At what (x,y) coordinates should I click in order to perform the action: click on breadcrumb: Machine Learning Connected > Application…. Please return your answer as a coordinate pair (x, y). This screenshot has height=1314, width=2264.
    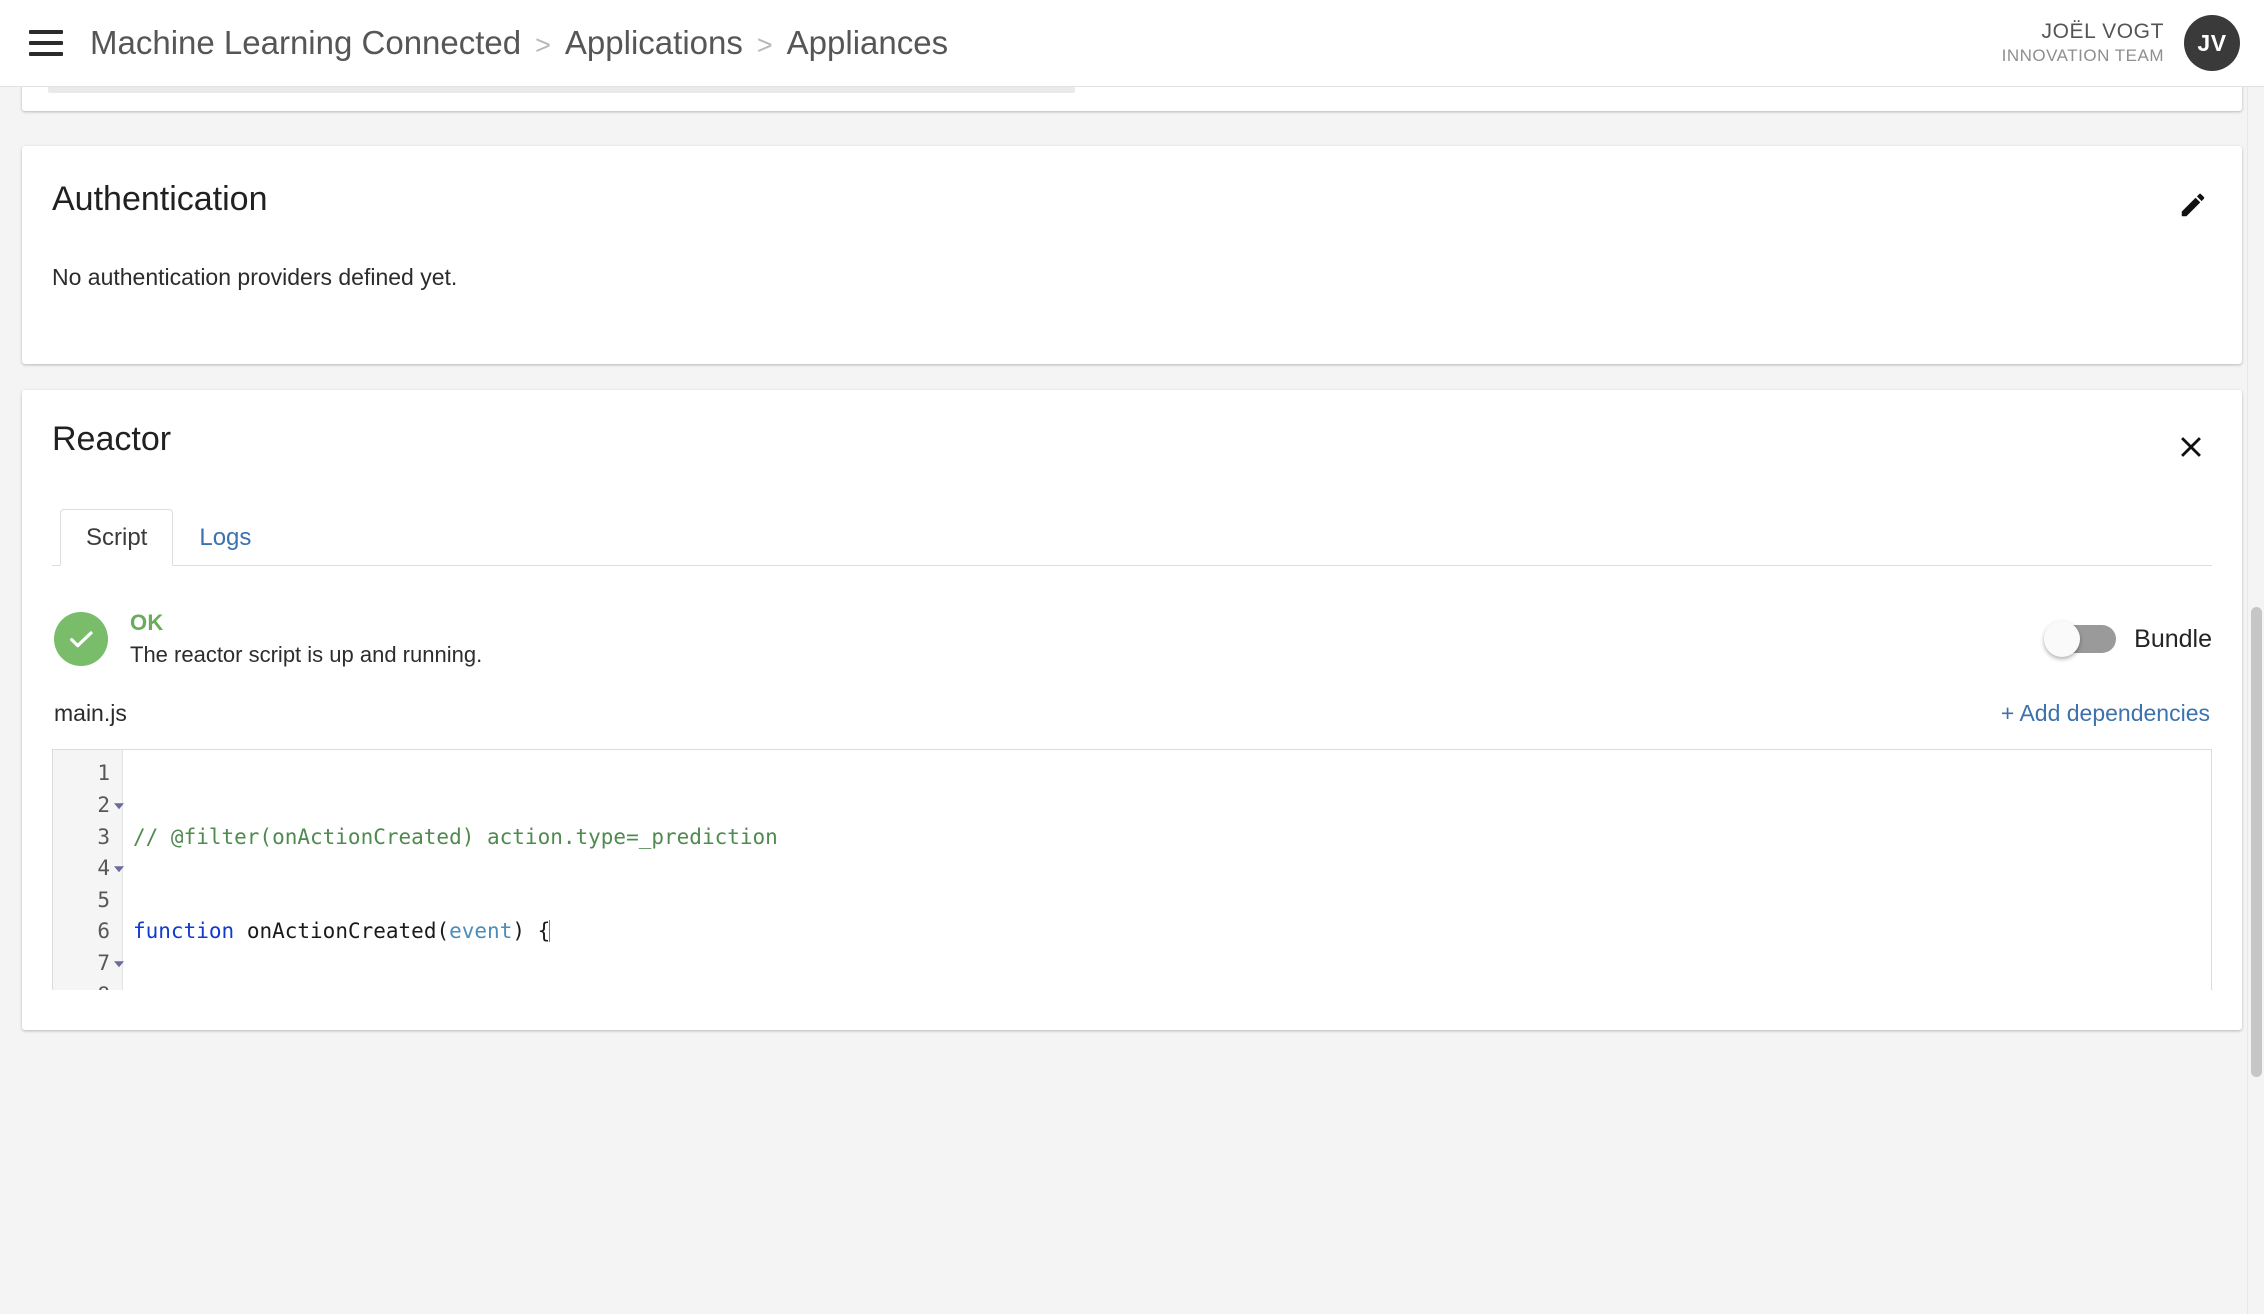
    Looking at the image, I should click on (519, 43).